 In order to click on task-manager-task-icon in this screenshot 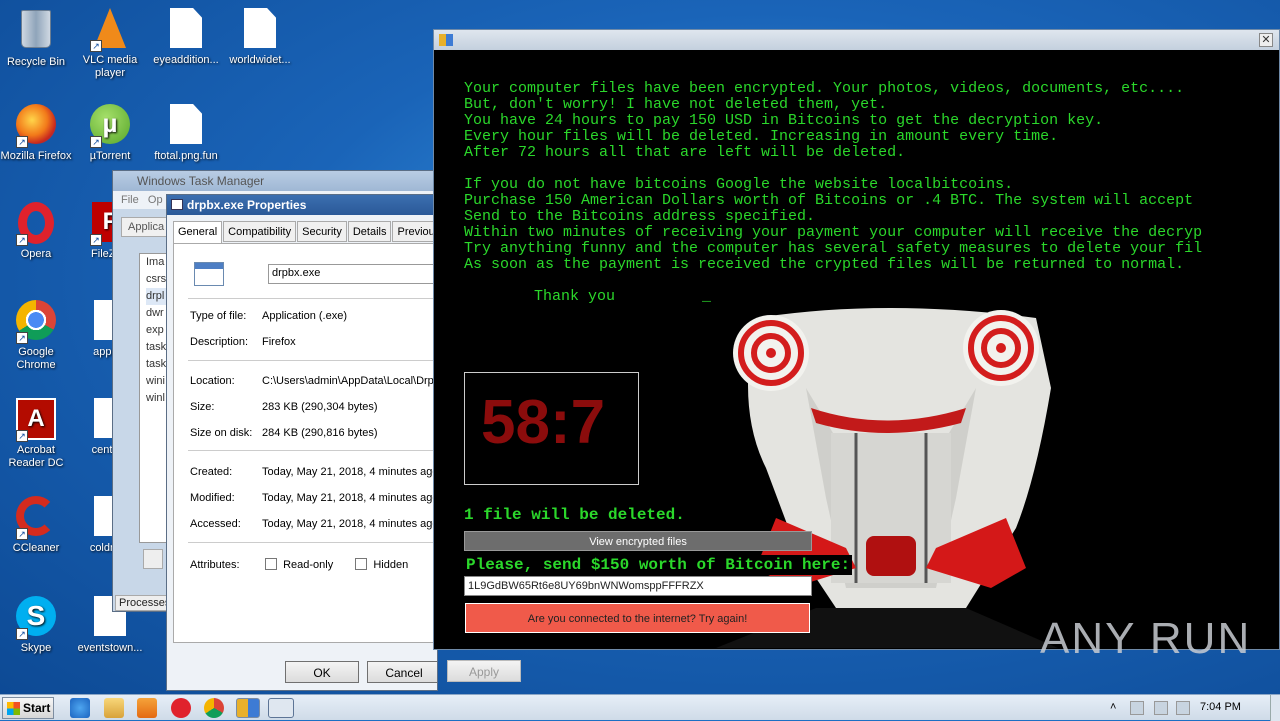, I will do `click(281, 708)`.